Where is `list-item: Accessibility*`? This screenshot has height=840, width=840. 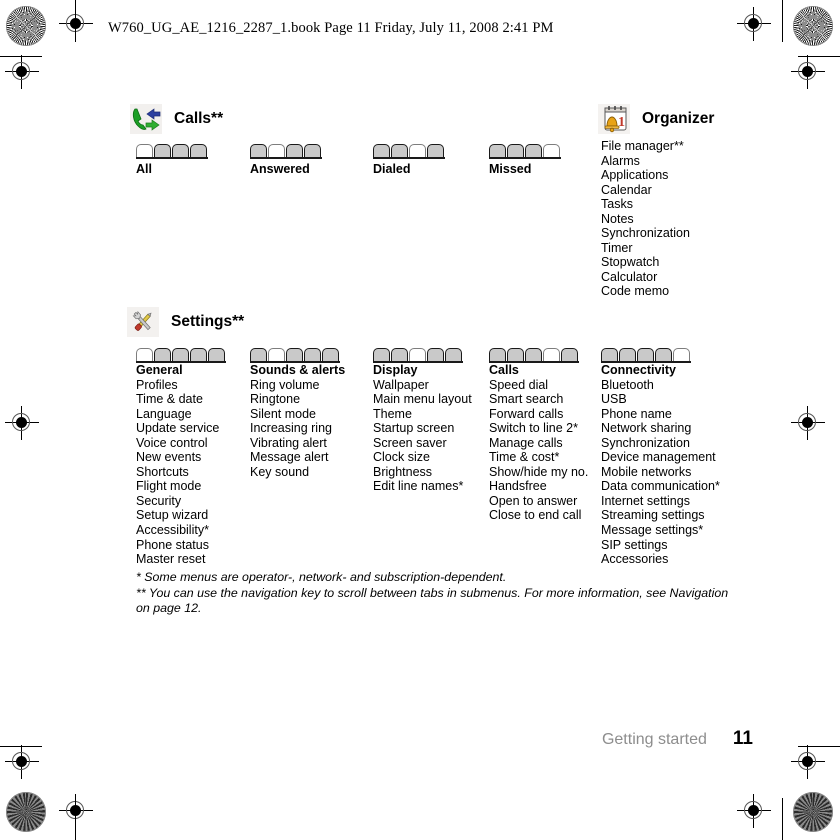 list-item: Accessibility* is located at coordinates (177, 530).